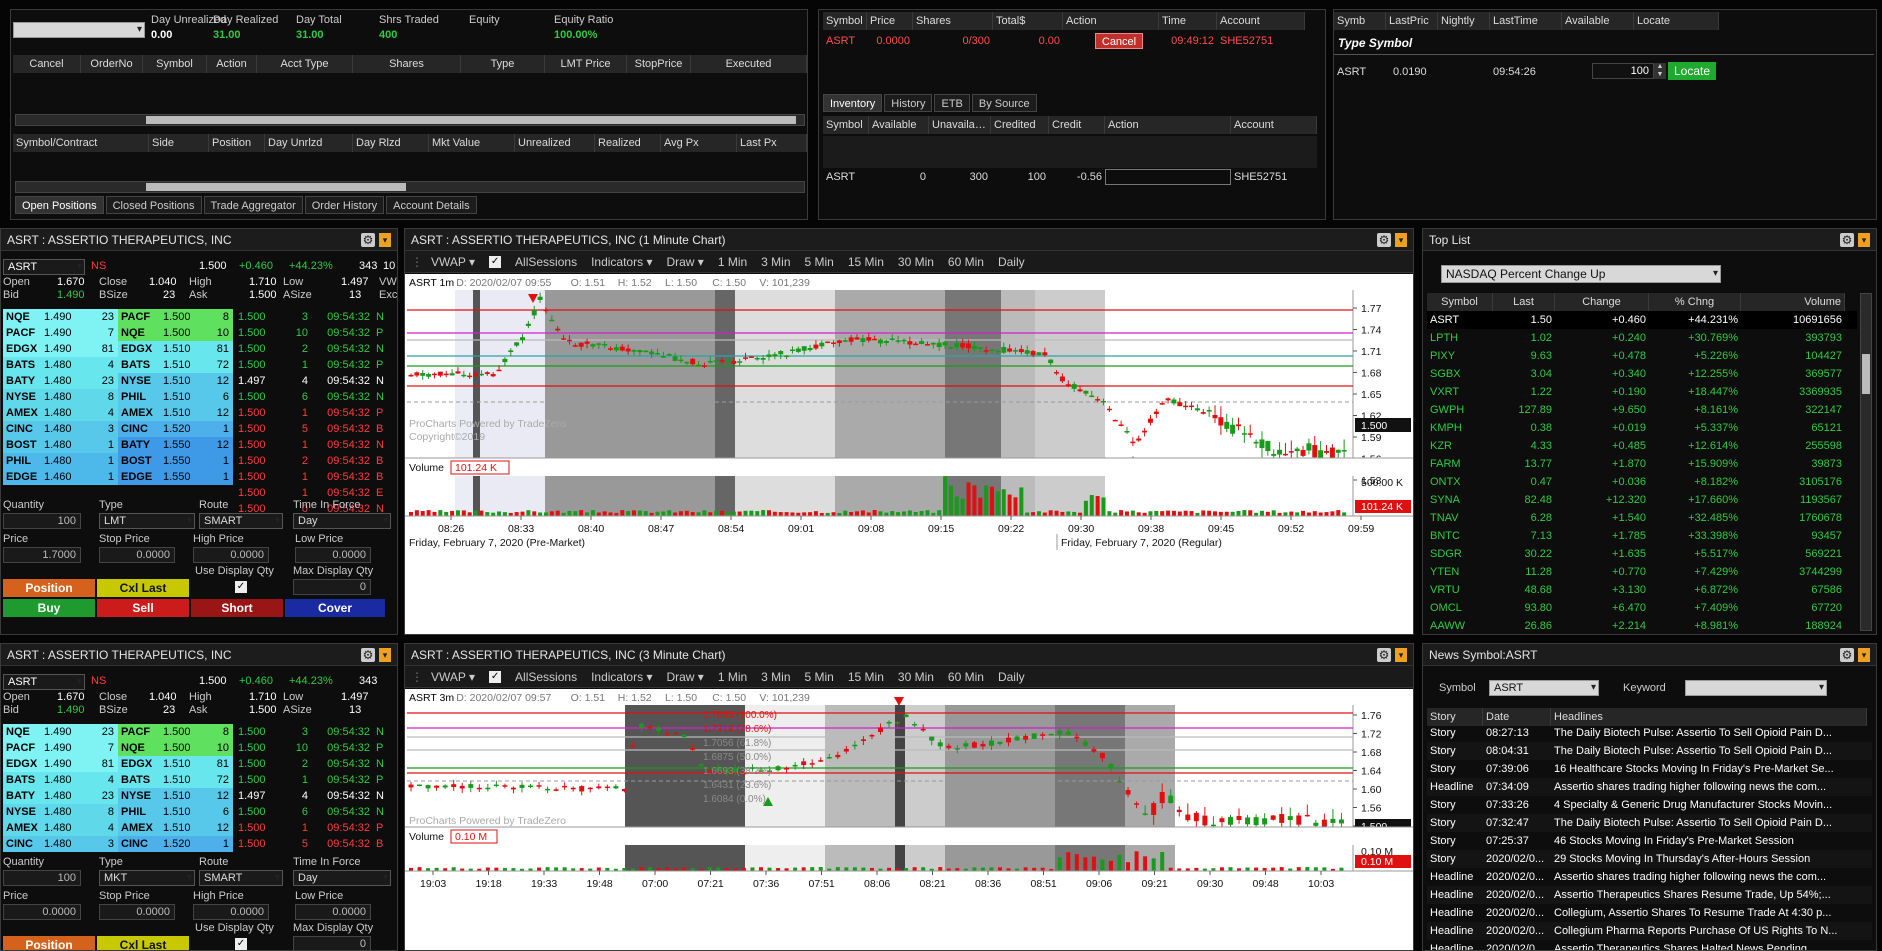  I want to click on account-selector, so click(79, 30).